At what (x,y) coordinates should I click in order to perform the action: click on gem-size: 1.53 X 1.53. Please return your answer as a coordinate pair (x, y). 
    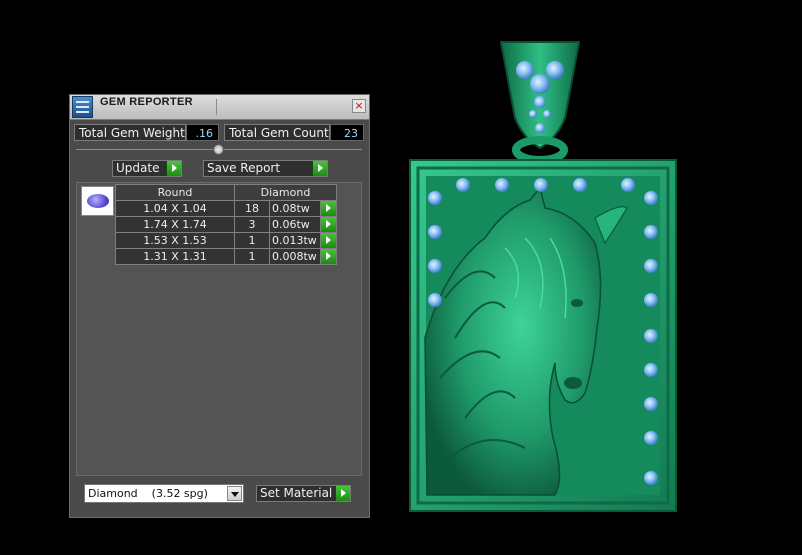
    Looking at the image, I should click on (175, 240).